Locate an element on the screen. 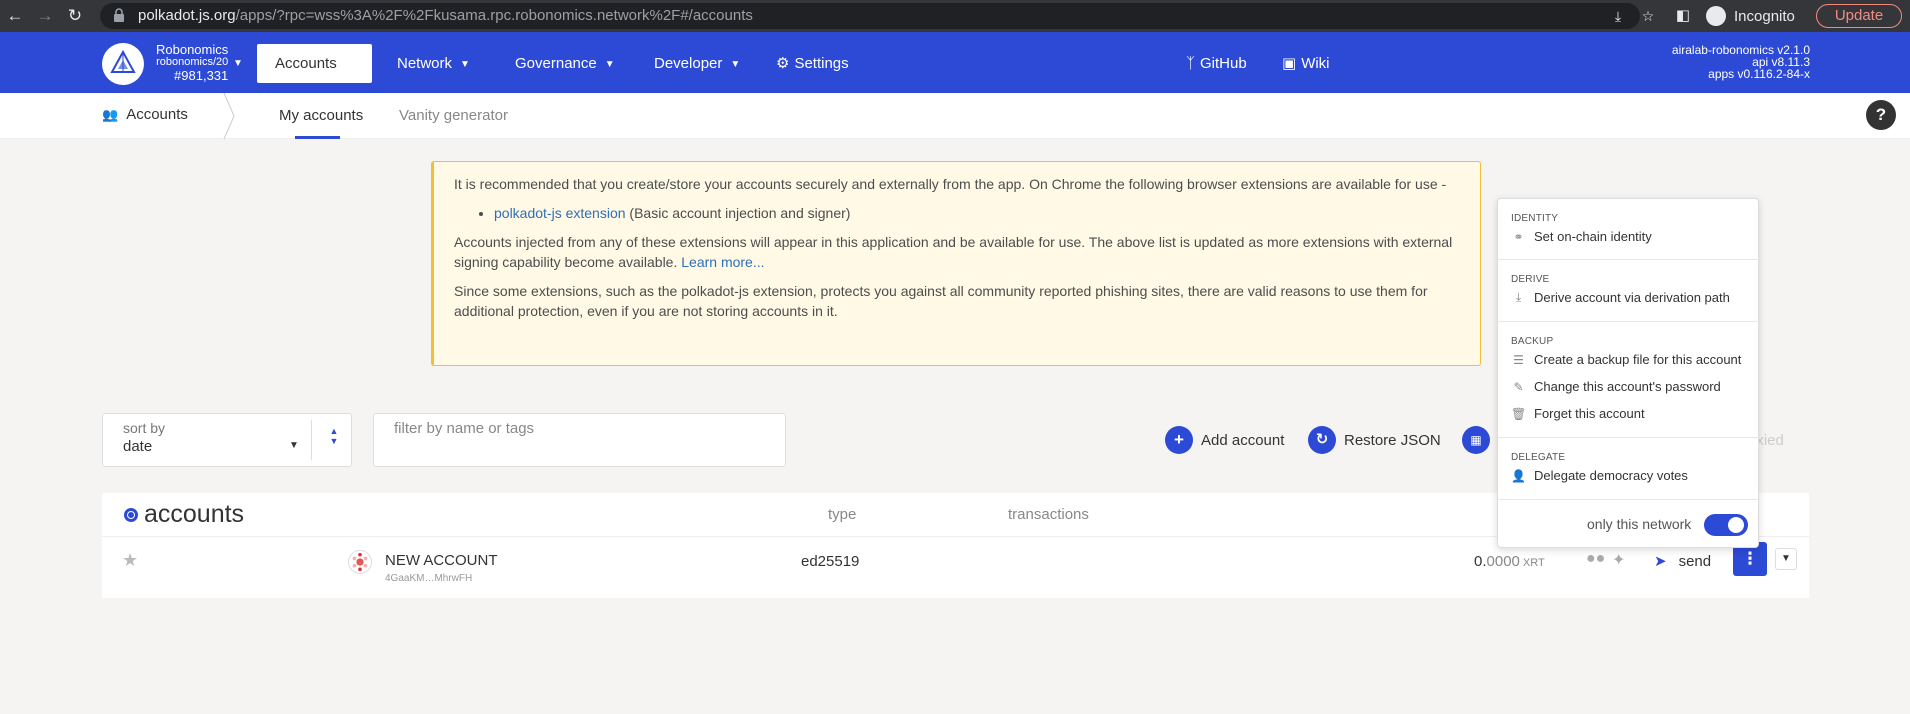  menu-item-delegate-votes: 👤 Delegate democracy votes is located at coordinates (1599, 475).